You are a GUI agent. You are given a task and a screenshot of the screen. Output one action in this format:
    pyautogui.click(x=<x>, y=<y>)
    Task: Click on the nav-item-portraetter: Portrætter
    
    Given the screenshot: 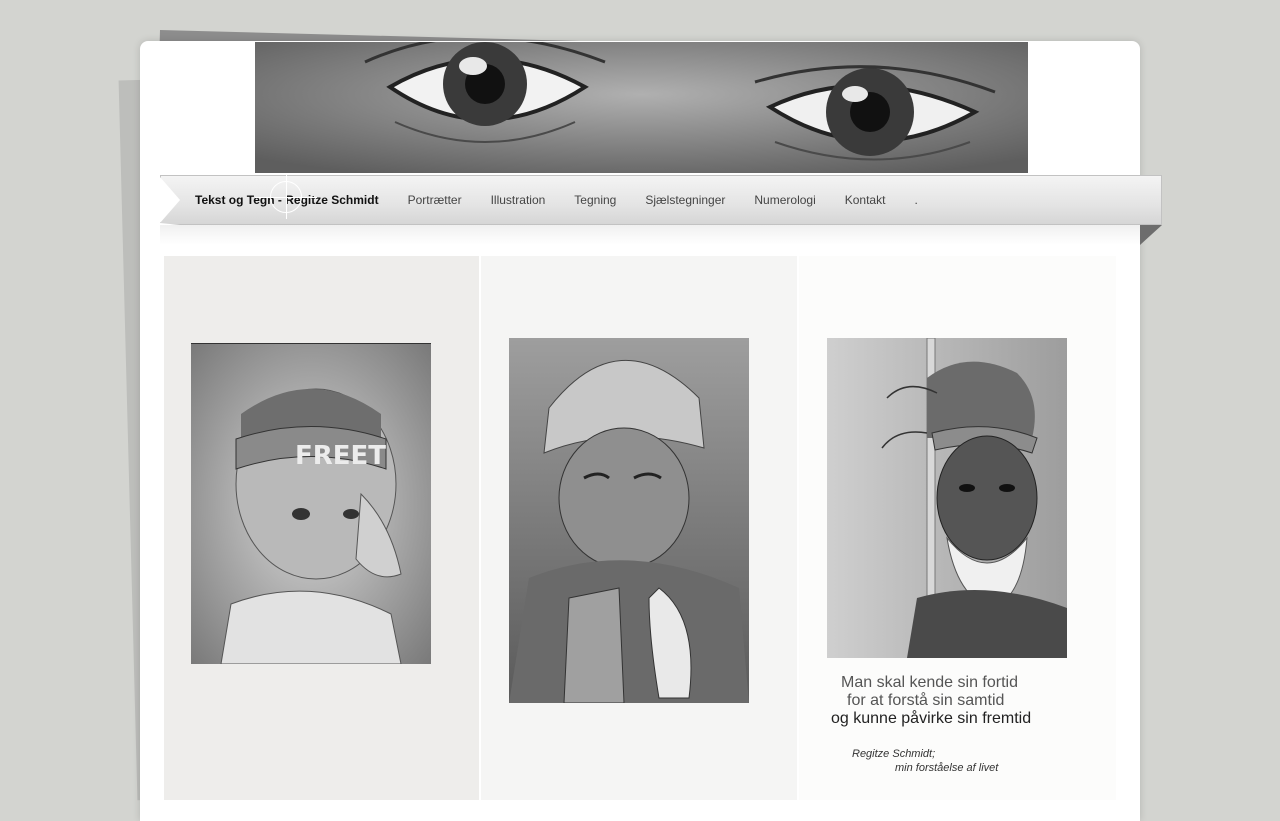 What is the action you would take?
    pyautogui.click(x=435, y=200)
    